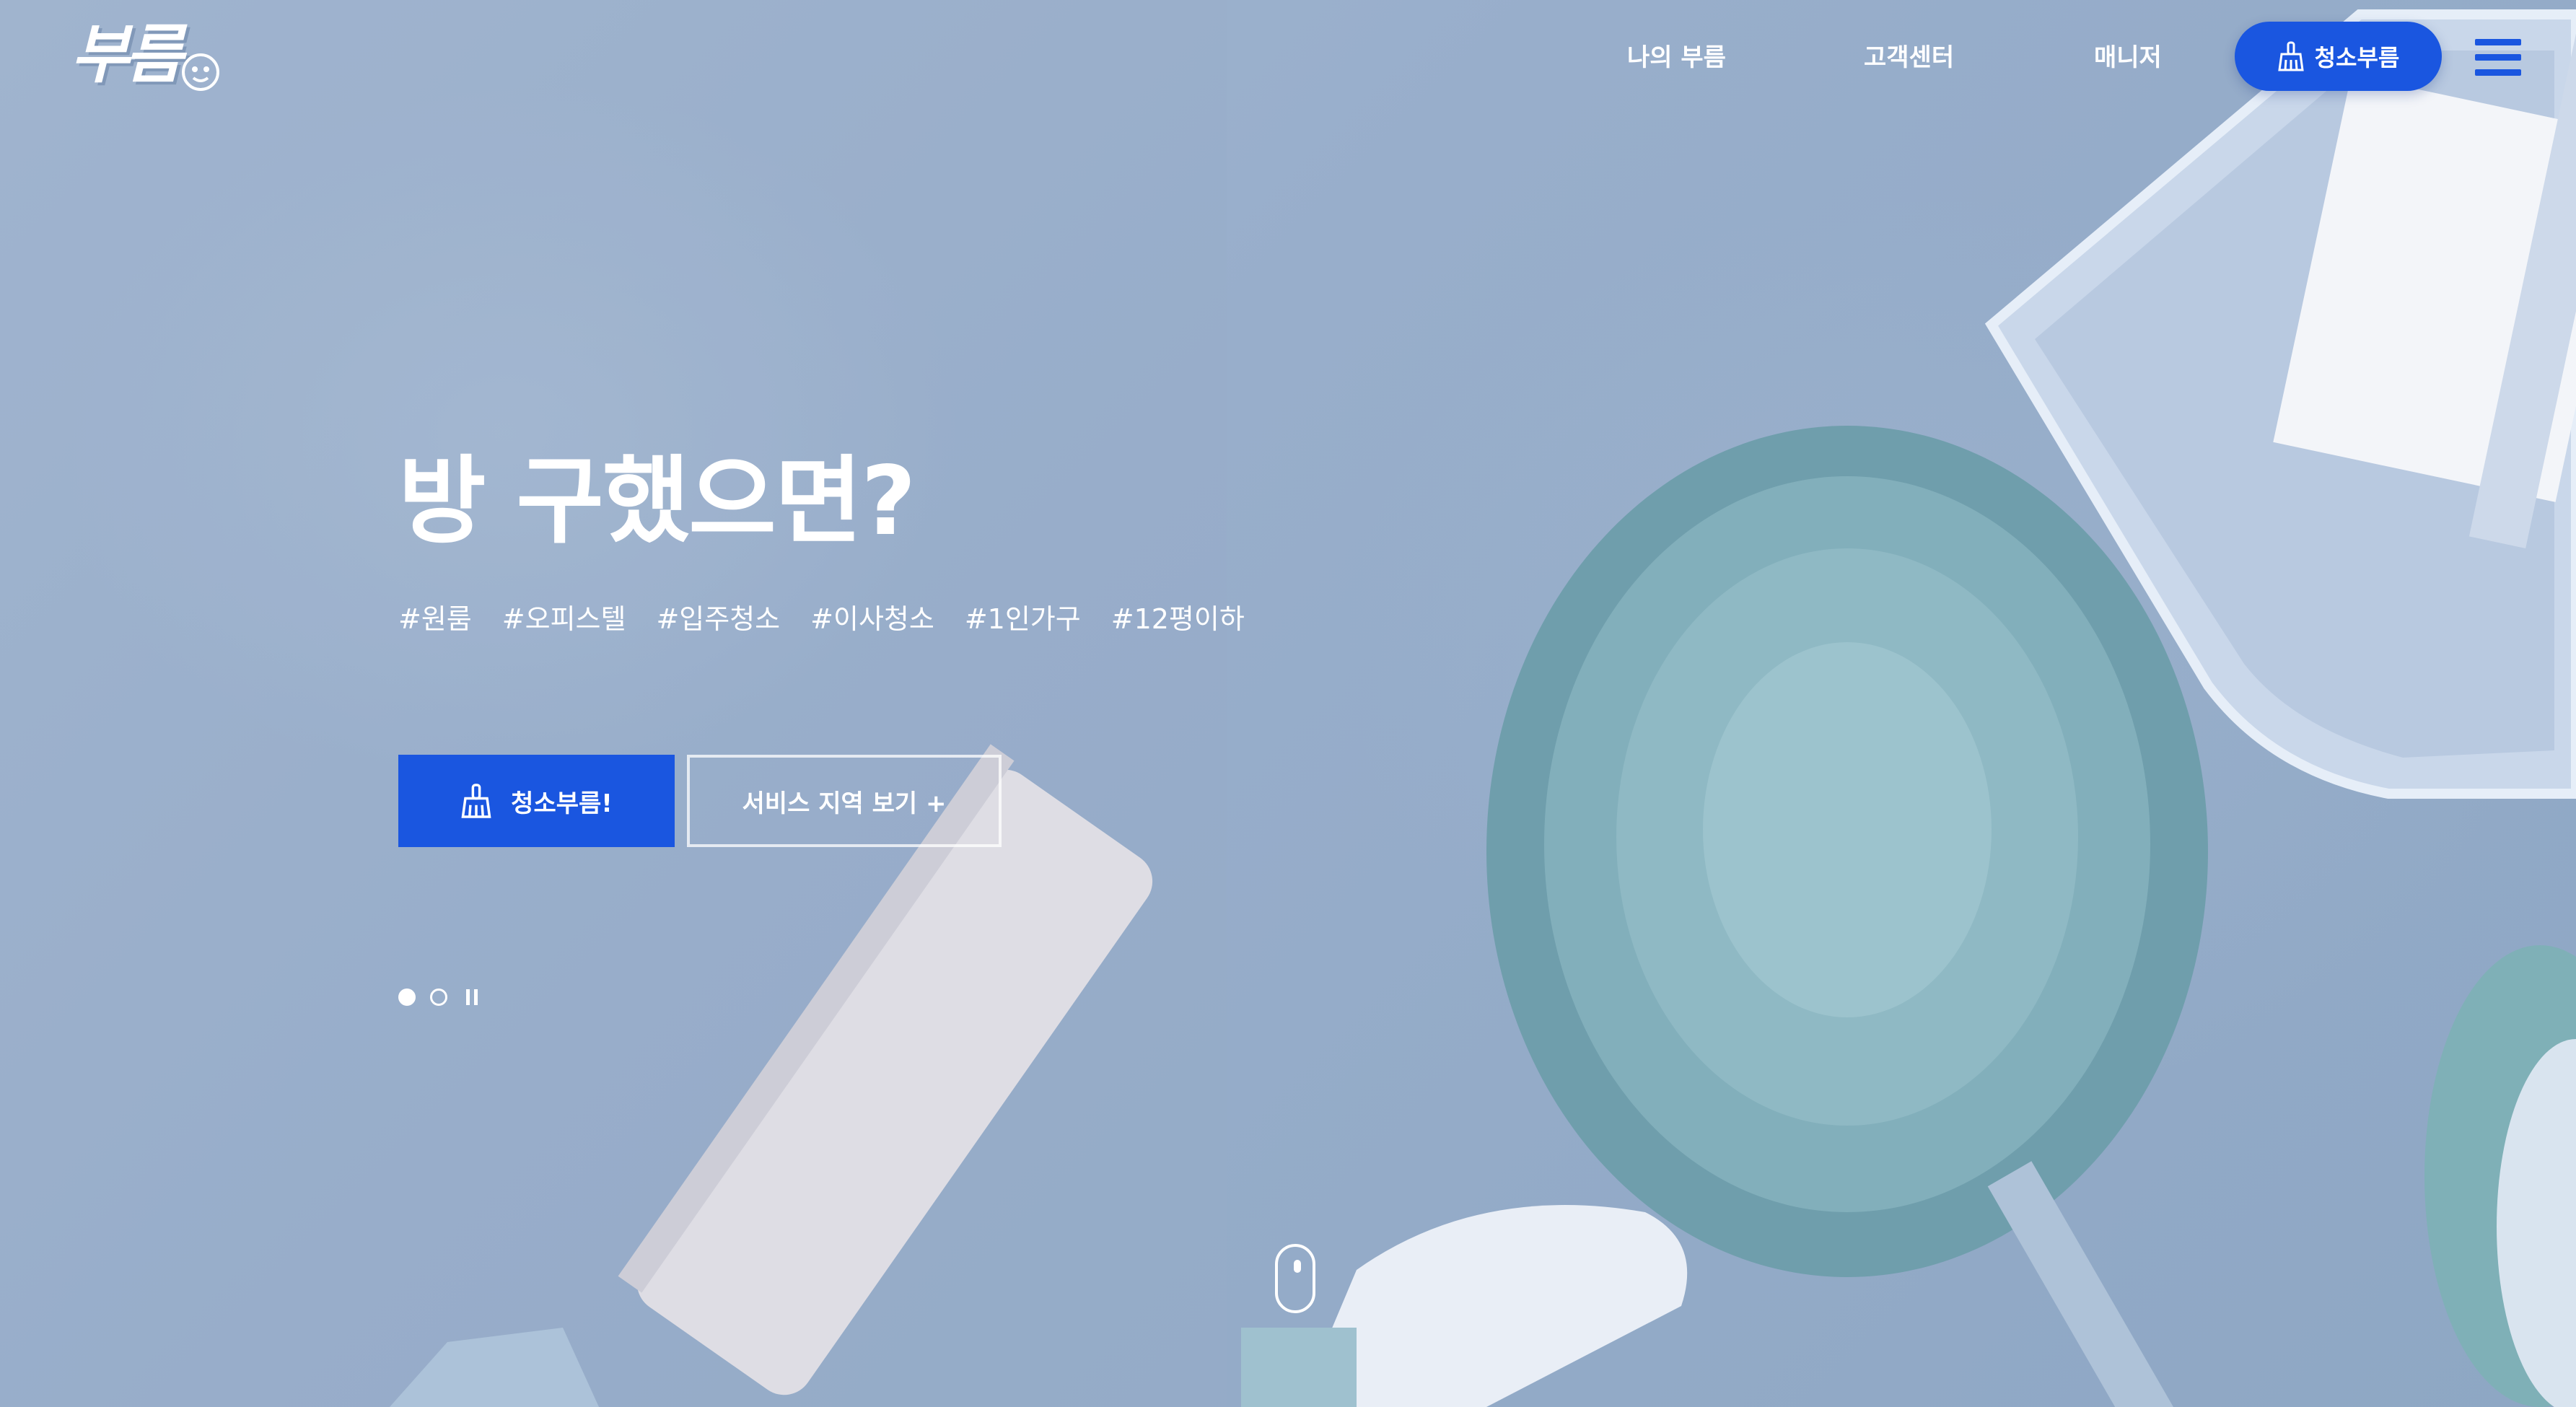  Describe the element at coordinates (844, 804) in the screenshot. I see `service-area-button-label: 서비스 지역 보기 +` at that location.